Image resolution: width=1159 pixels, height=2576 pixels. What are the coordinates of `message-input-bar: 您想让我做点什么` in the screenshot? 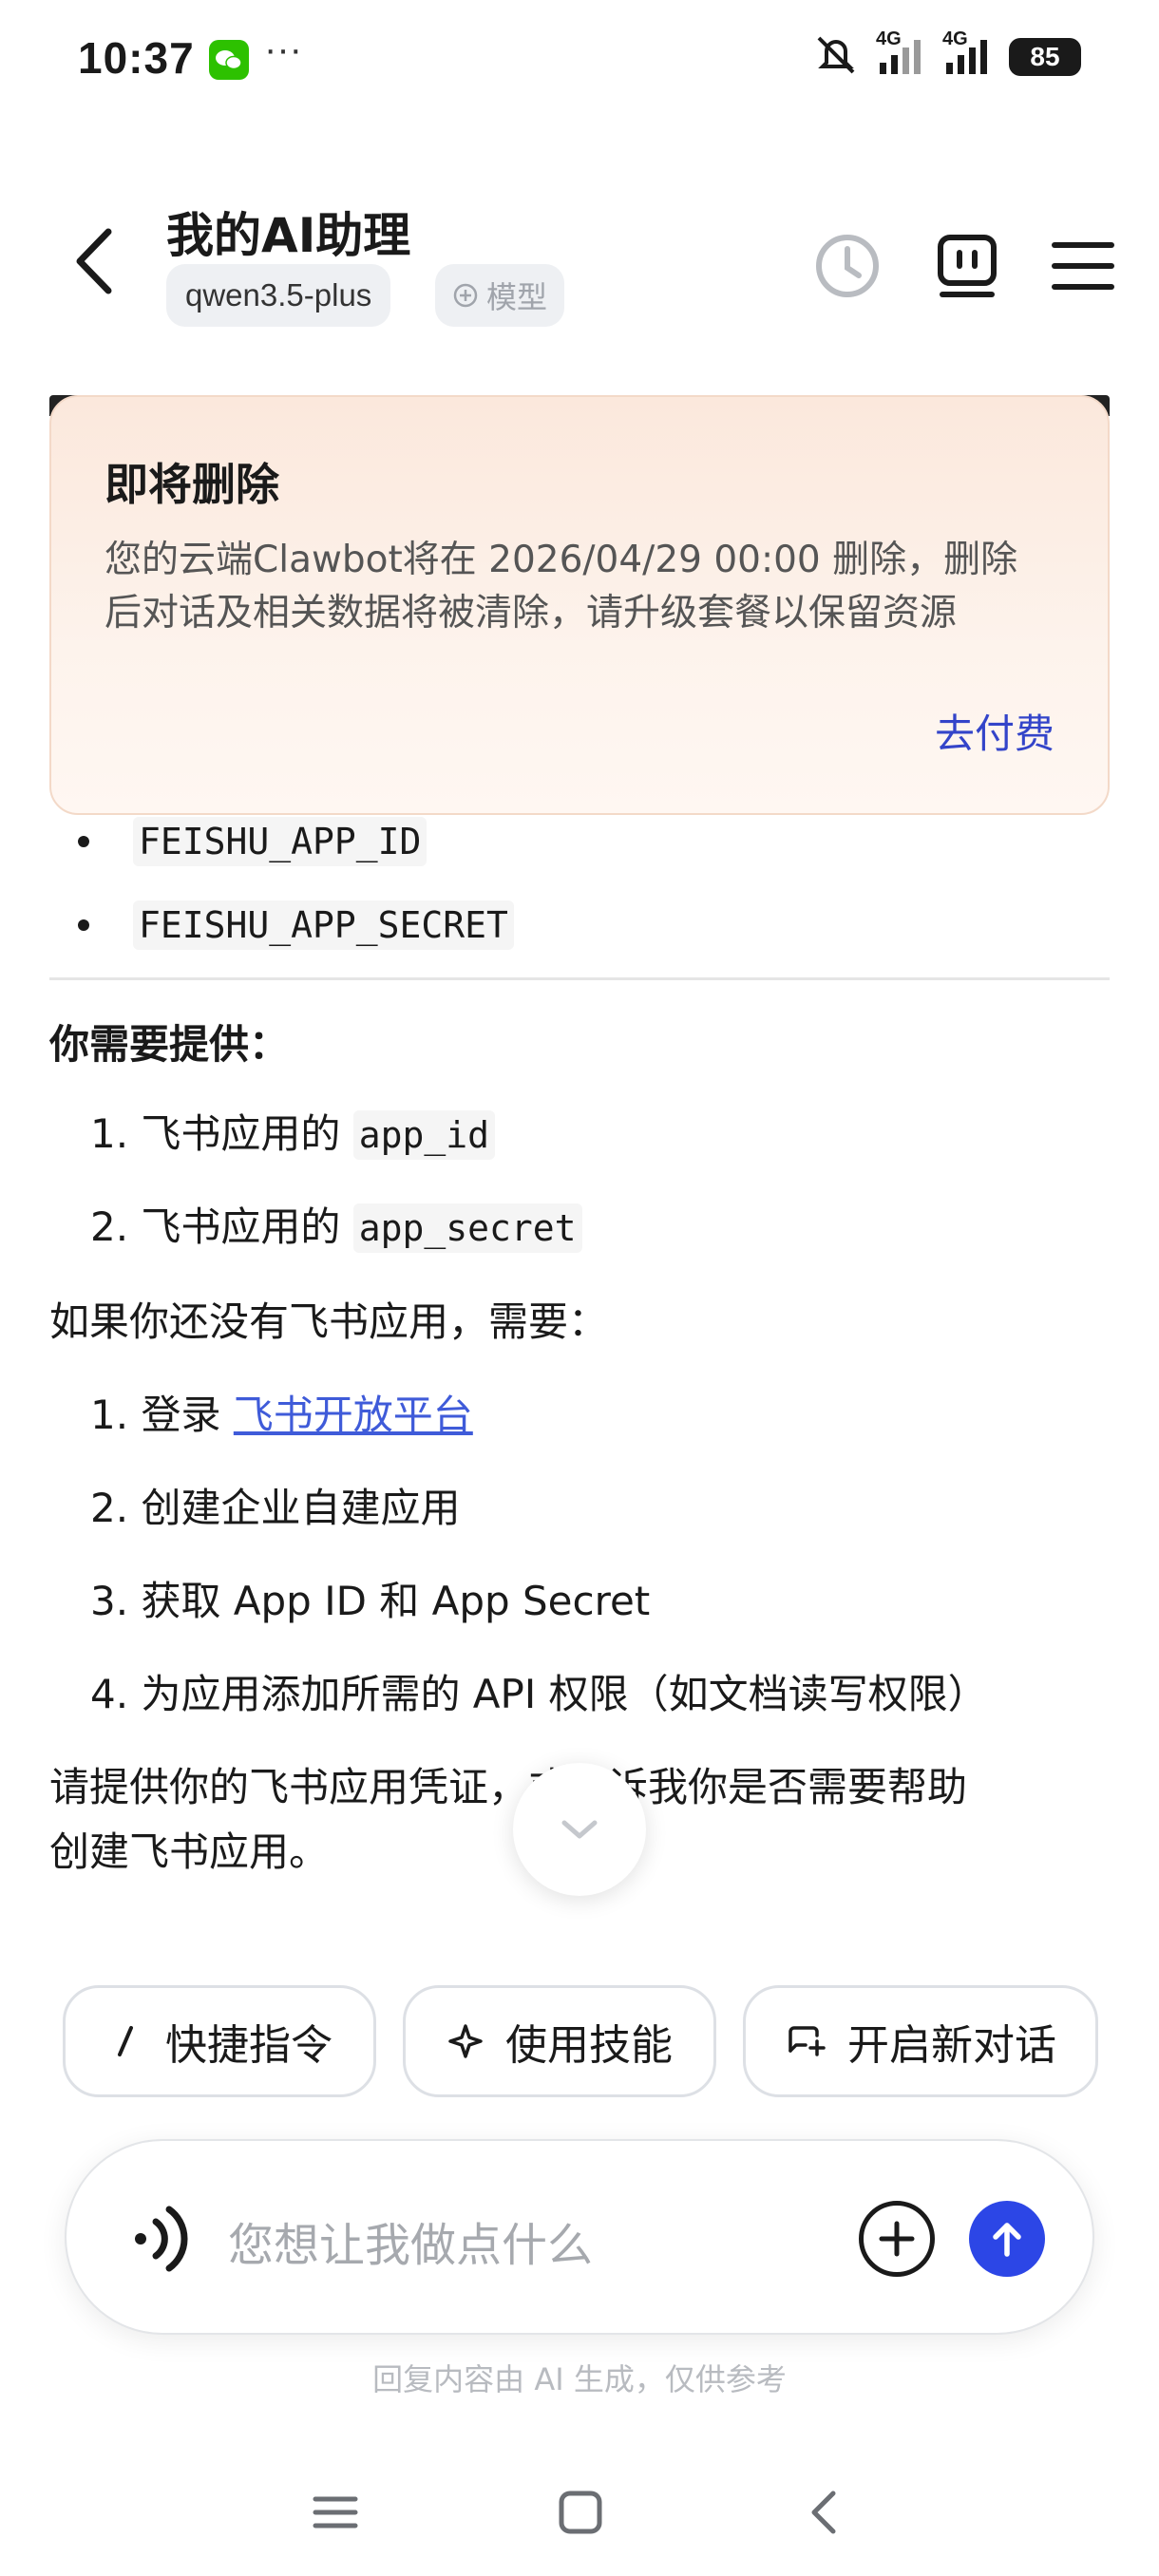 It's located at (579, 2237).